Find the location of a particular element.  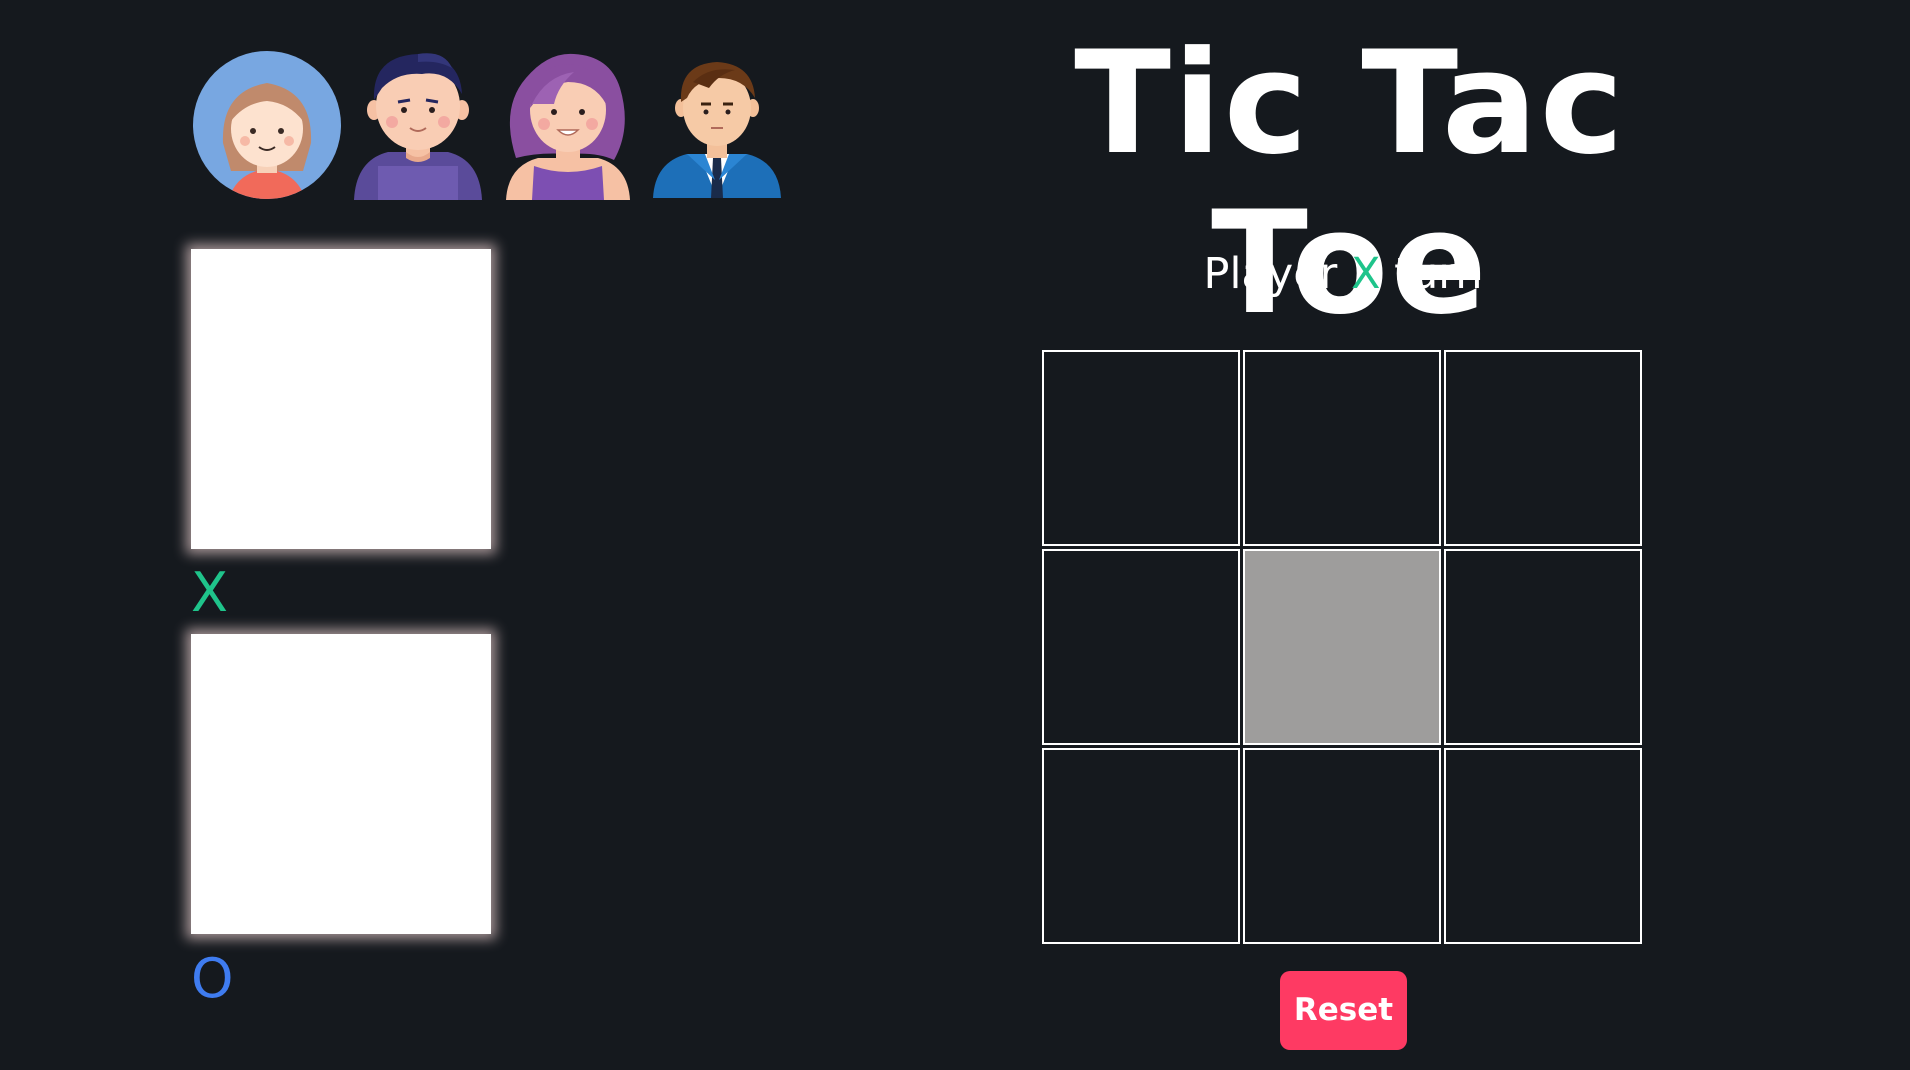

turn-current-player: X is located at coordinates (1366, 274).